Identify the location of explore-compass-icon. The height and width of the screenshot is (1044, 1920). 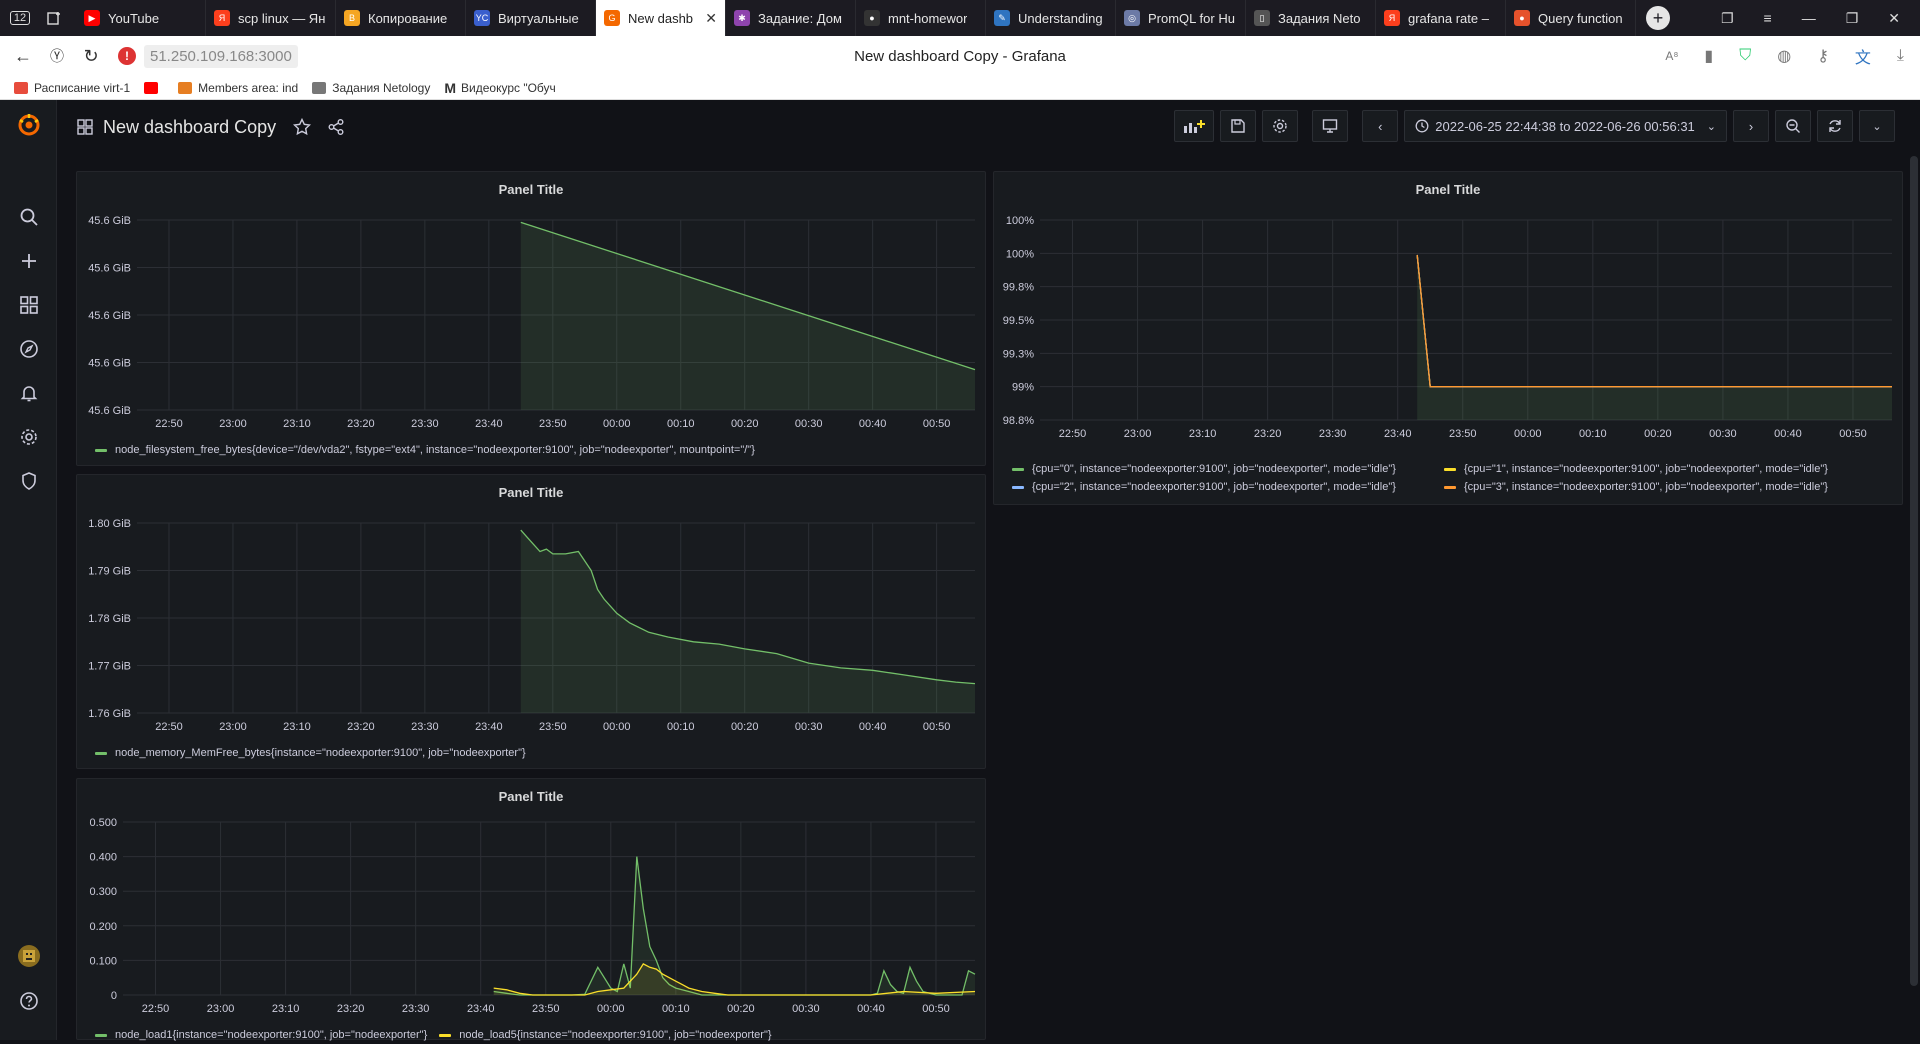
(29, 349).